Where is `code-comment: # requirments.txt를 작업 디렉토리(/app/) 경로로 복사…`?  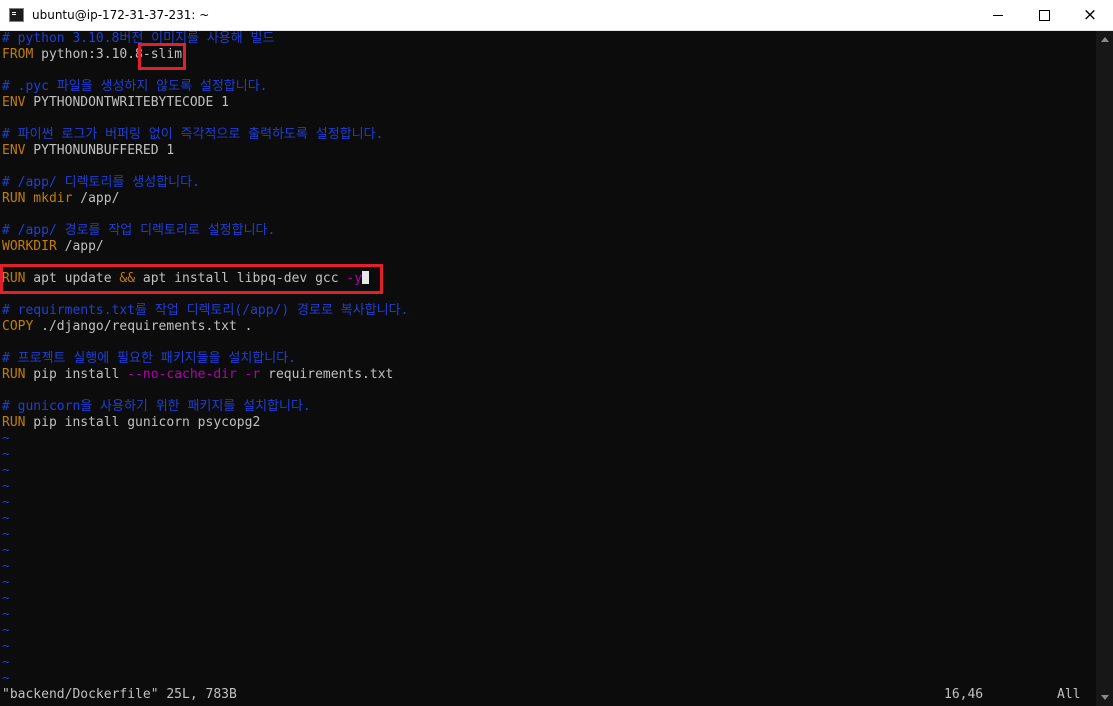 code-comment: # requirments.txt를 작업 디렉토리(/app/) 경로로 복사… is located at coordinates (205, 310).